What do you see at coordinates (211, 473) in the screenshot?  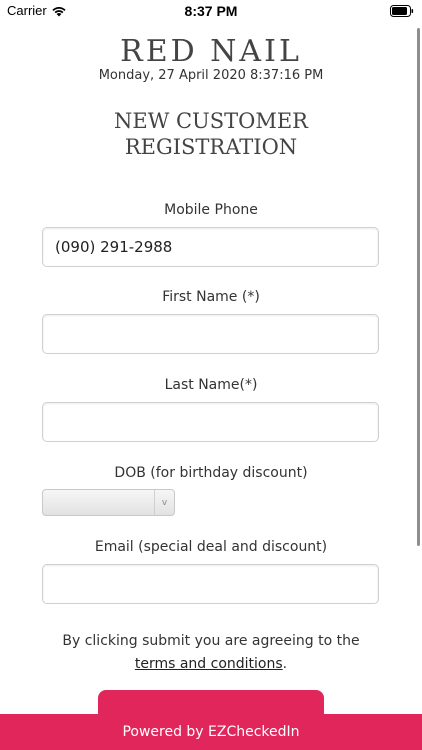 I see `dob-label: DOB (for birthday discount)` at bounding box center [211, 473].